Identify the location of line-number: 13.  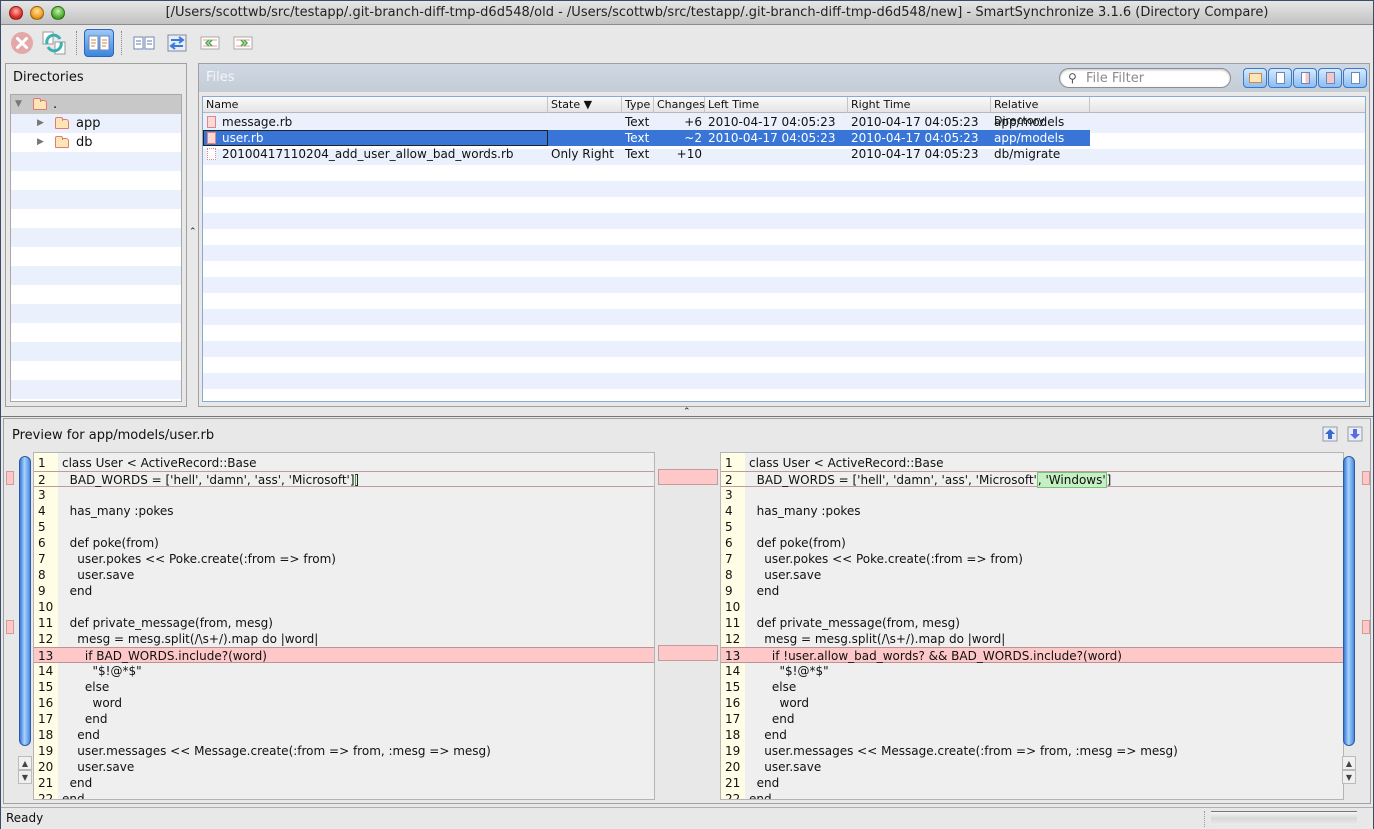
(733, 656).